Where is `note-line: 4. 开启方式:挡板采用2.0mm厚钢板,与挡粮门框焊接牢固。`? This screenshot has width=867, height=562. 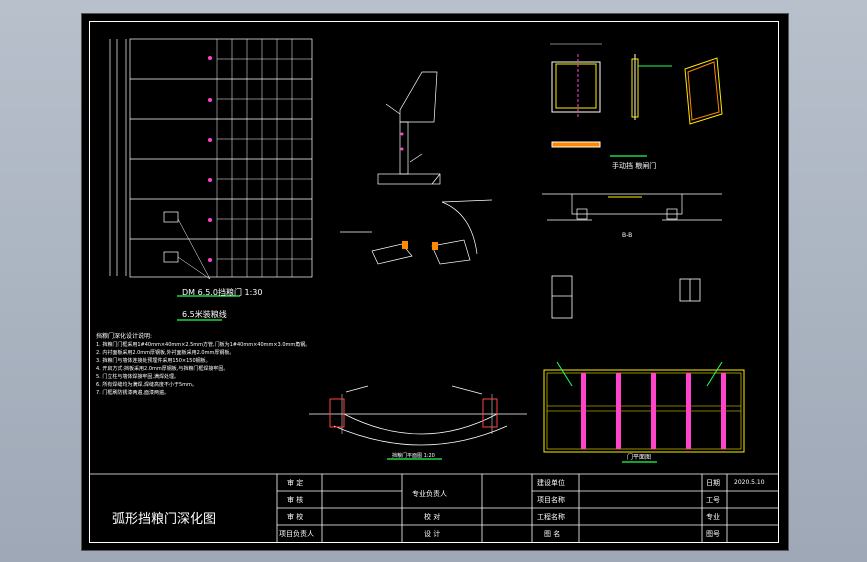
note-line: 4. 开启方式:挡板采用2.0mm厚钢板,与挡粮门框焊接牢固。 is located at coordinates (162, 369).